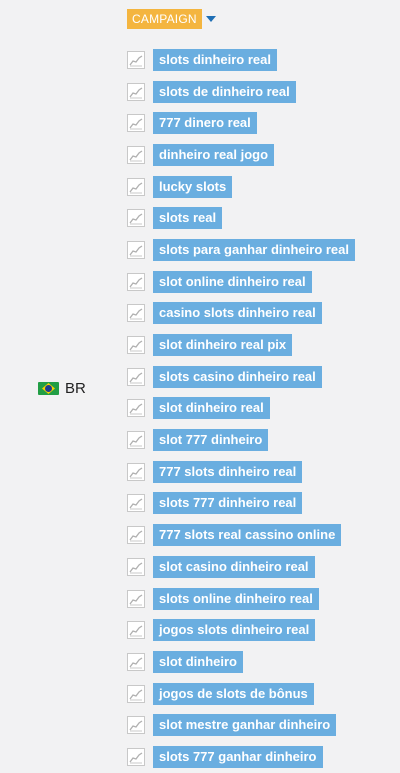 This screenshot has width=400, height=773. Describe the element at coordinates (48, 388) in the screenshot. I see `brazil-flag-icon` at that location.